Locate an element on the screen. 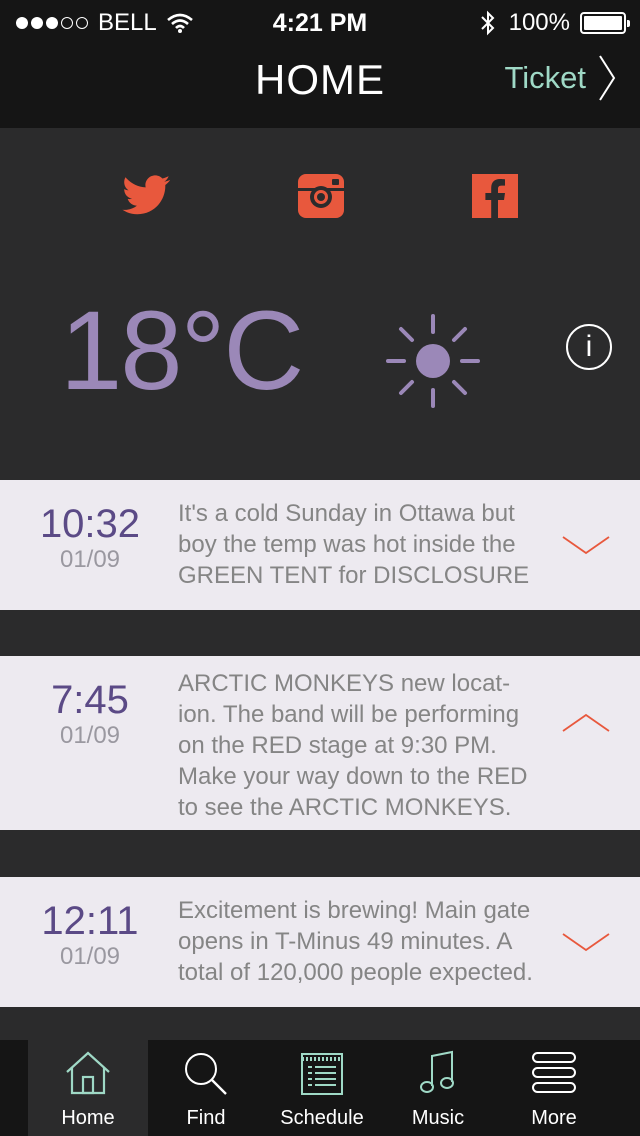  status-bar: BELL 4:21 PM 100% is located at coordinates (320, 22).